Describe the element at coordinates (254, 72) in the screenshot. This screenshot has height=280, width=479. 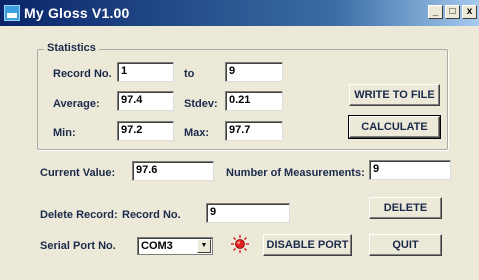
I see `record-to-field: 9` at that location.